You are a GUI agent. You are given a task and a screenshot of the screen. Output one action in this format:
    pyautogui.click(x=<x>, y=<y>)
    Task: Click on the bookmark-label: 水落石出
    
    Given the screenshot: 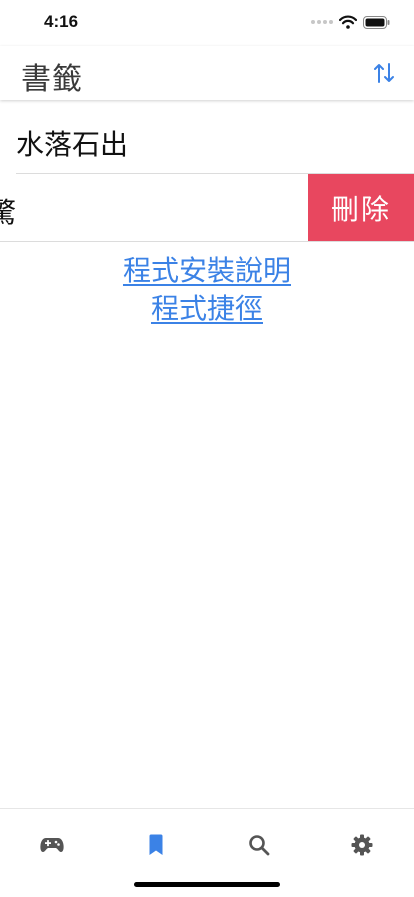 What is the action you would take?
    pyautogui.click(x=72, y=144)
    